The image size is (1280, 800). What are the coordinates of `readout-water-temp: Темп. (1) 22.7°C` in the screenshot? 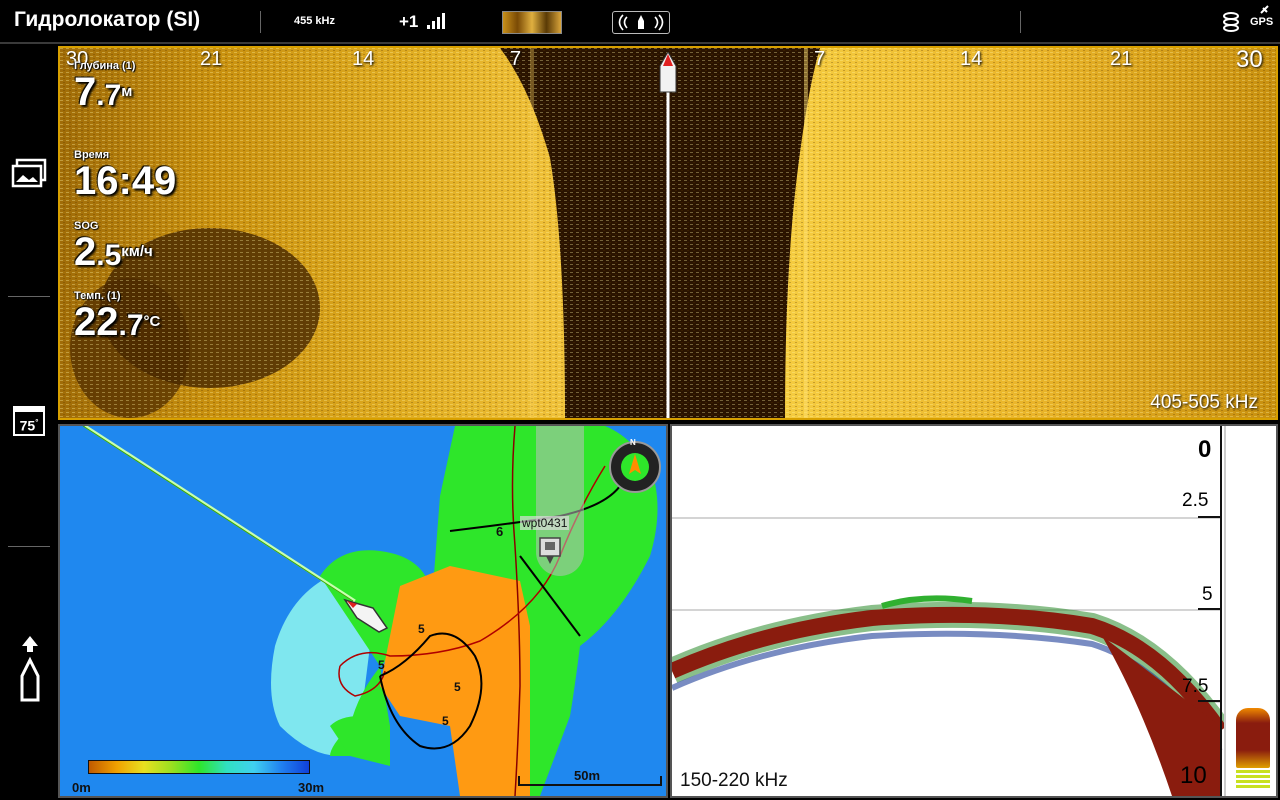 It's located at (117, 318).